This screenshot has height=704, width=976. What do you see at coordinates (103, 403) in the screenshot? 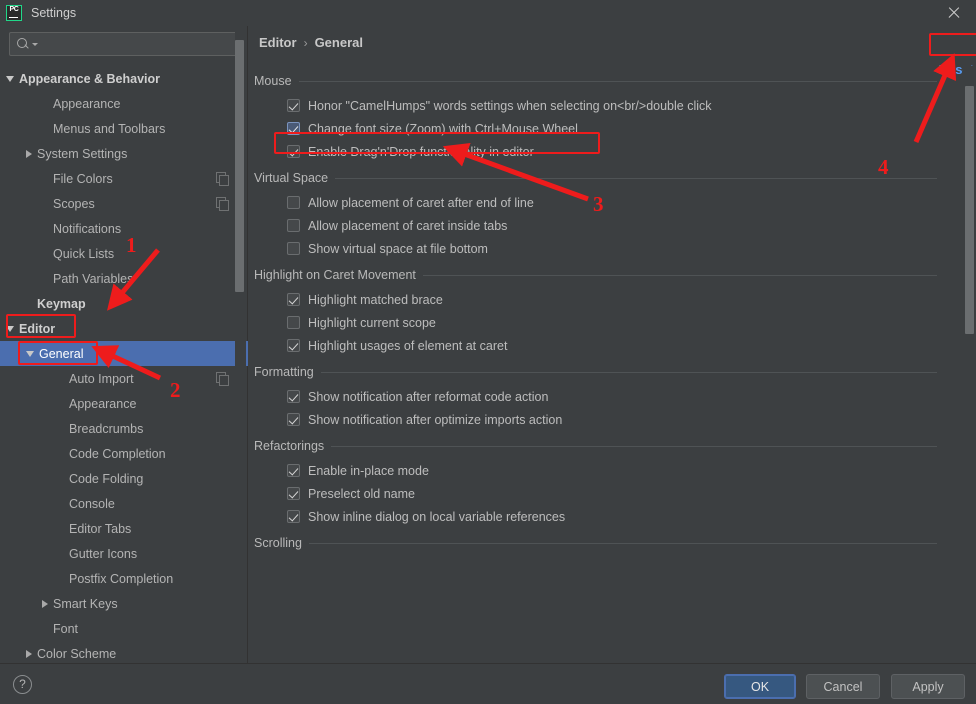
I see `sidebar-item-label: Appearance` at bounding box center [103, 403].